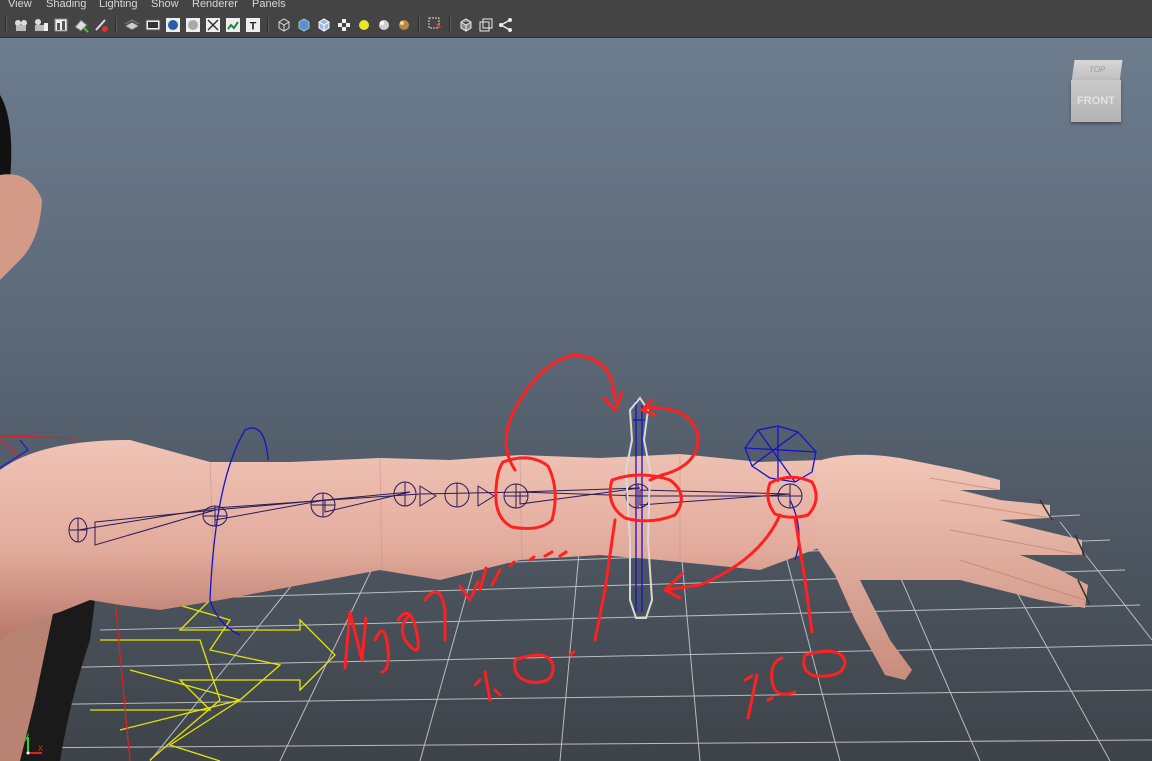  Describe the element at coordinates (233, 25) in the screenshot. I see `safe-action-icon` at that location.